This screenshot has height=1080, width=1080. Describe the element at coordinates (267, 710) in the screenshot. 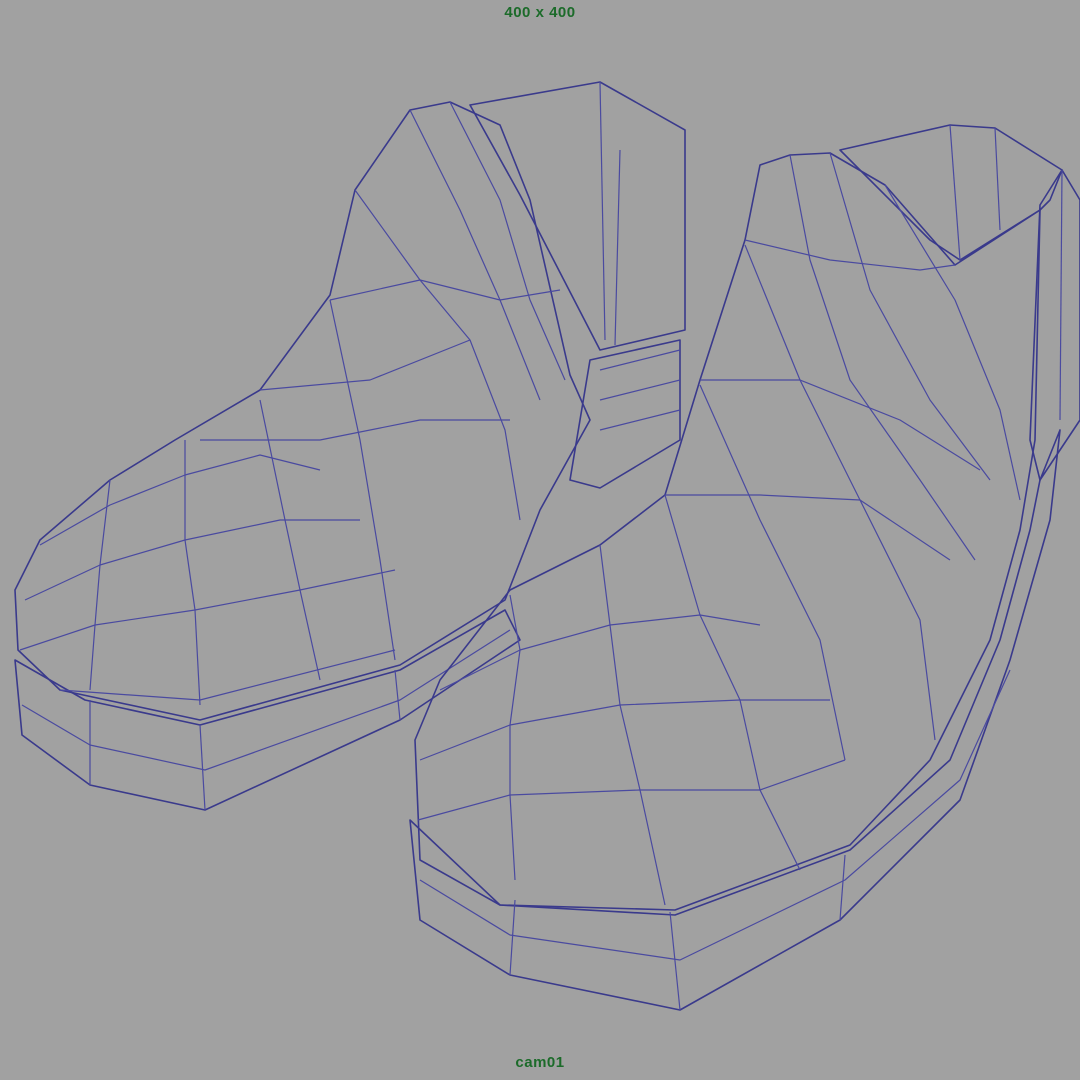

I see `left-boot-sole` at that location.